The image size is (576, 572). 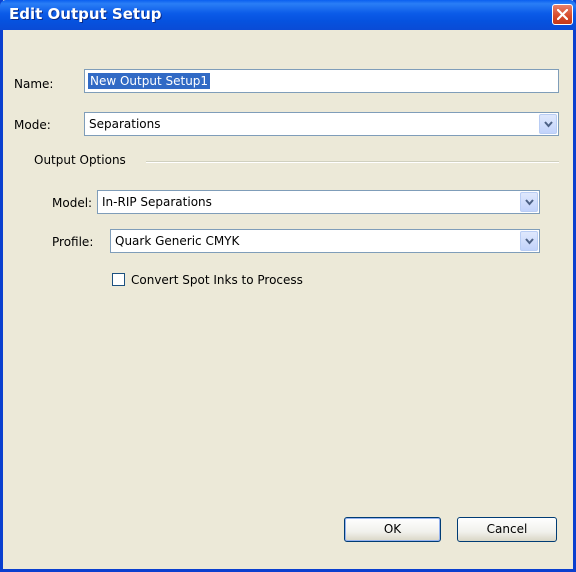 I want to click on name-label: Name:, so click(x=34, y=84).